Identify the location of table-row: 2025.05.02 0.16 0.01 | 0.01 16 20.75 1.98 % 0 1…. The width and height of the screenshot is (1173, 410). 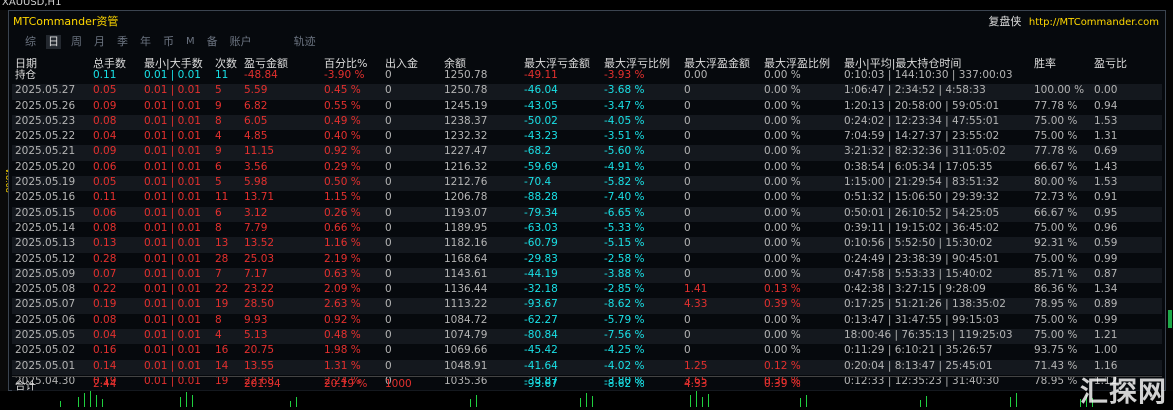
(587, 351).